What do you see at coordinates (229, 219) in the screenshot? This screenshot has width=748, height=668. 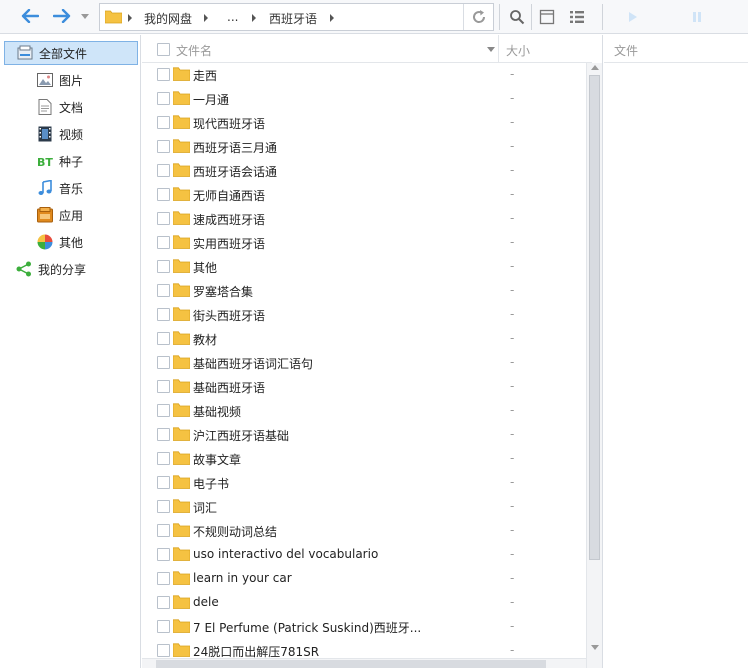 I see `file-name: 速成西班牙语` at bounding box center [229, 219].